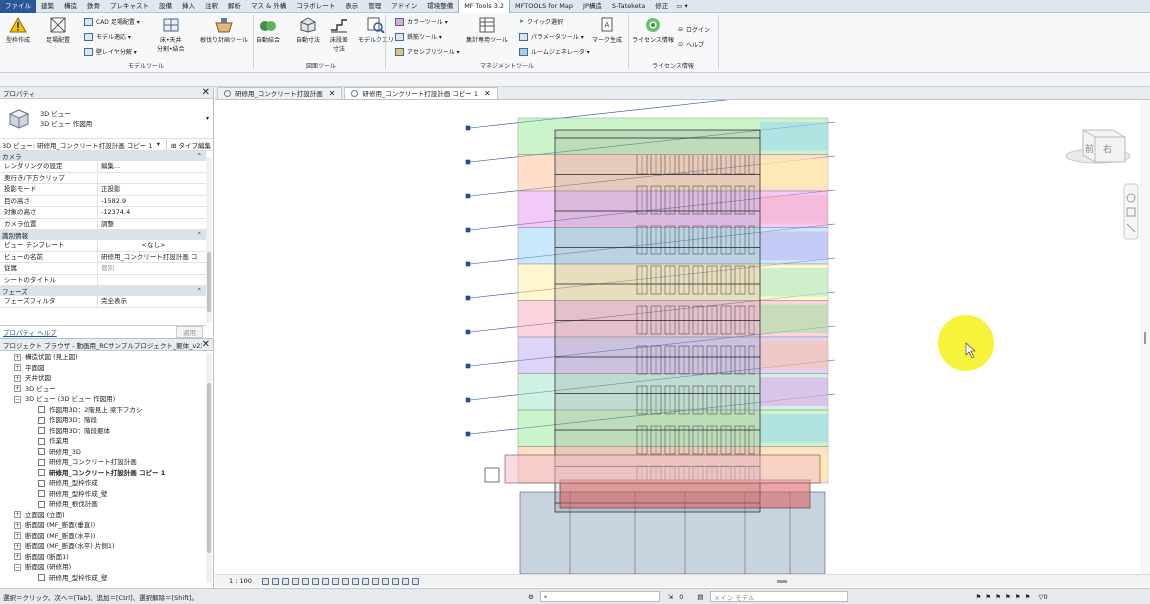 This screenshot has height=604, width=1150. What do you see at coordinates (106, 399) in the screenshot?
I see `browser-node: −3D ビュー (3D ビュー 作図用)` at bounding box center [106, 399].